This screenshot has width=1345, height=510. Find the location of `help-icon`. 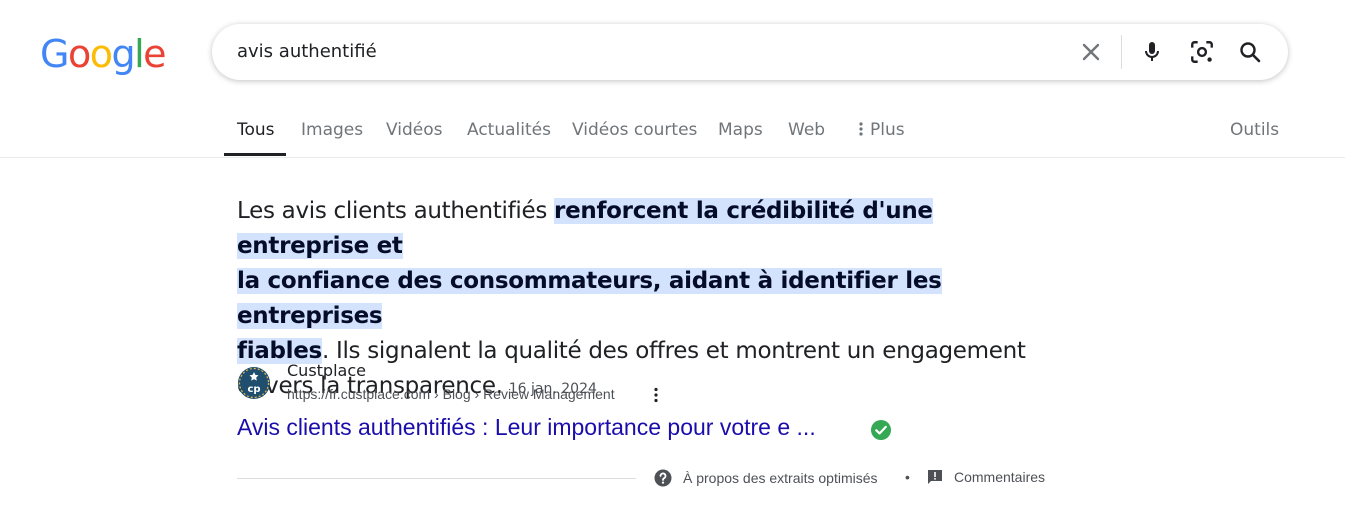

help-icon is located at coordinates (663, 478).